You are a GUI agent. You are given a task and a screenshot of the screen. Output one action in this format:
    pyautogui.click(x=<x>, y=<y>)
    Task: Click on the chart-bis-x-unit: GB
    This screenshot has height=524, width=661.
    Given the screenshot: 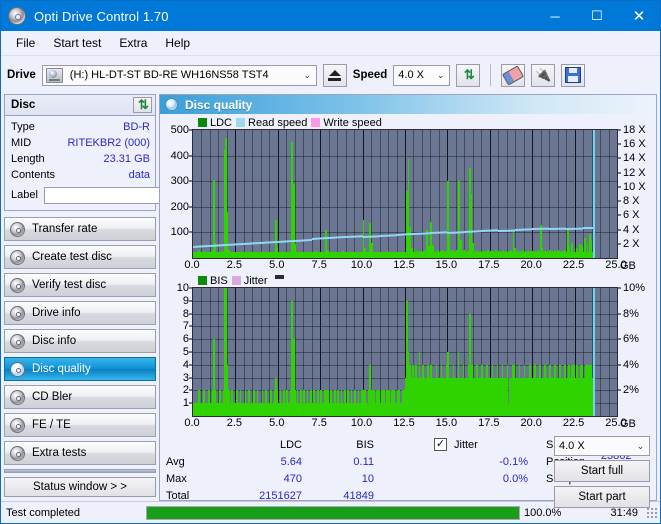 What is the action you would take?
    pyautogui.click(x=628, y=424)
    